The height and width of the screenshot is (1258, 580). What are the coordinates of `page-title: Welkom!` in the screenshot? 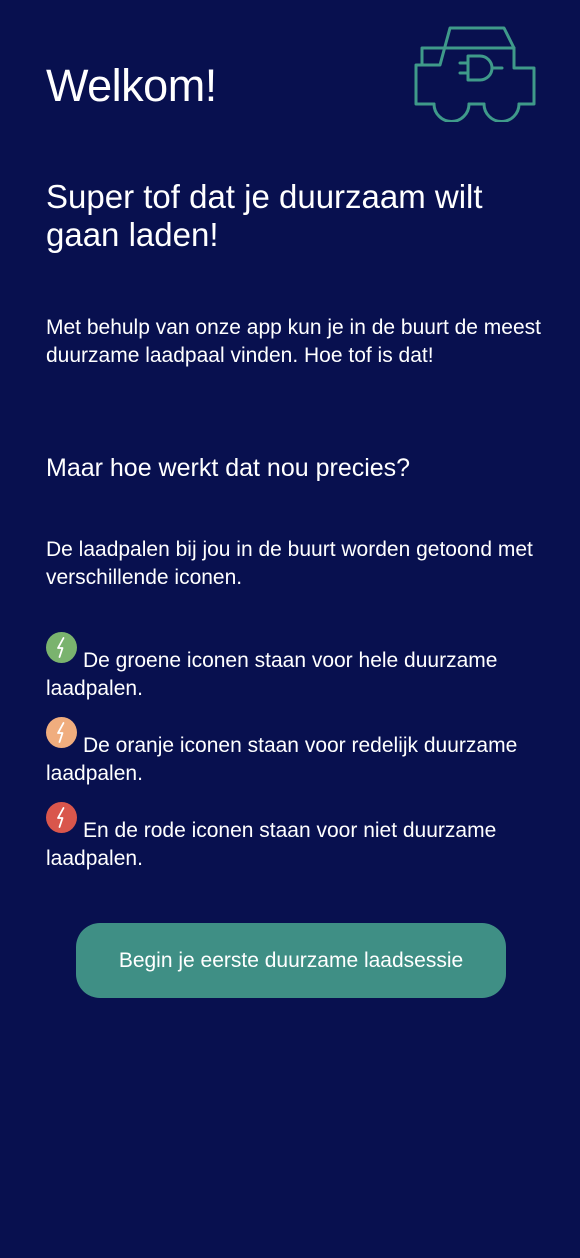 It's located at (131, 85).